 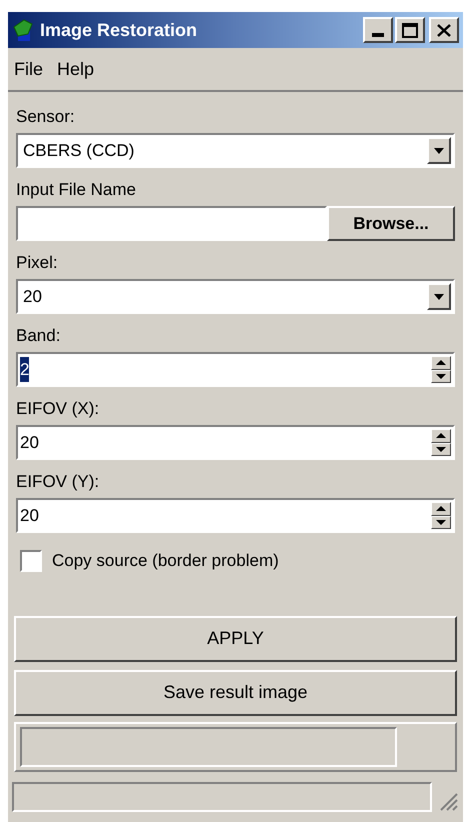 I want to click on close-icon, so click(x=444, y=30).